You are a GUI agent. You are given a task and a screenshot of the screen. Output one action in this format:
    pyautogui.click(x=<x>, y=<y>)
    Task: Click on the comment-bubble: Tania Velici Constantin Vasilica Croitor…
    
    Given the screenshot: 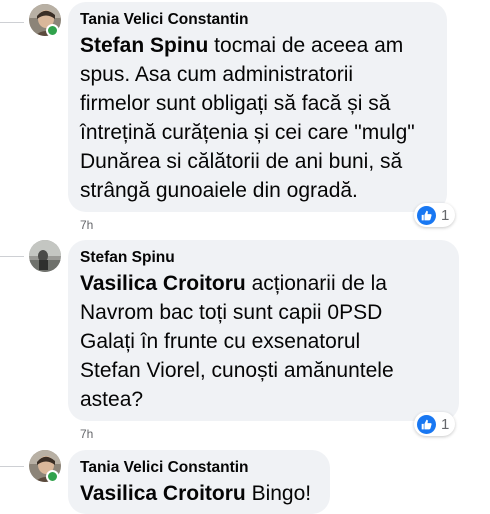 What is the action you would take?
    pyautogui.click(x=199, y=482)
    